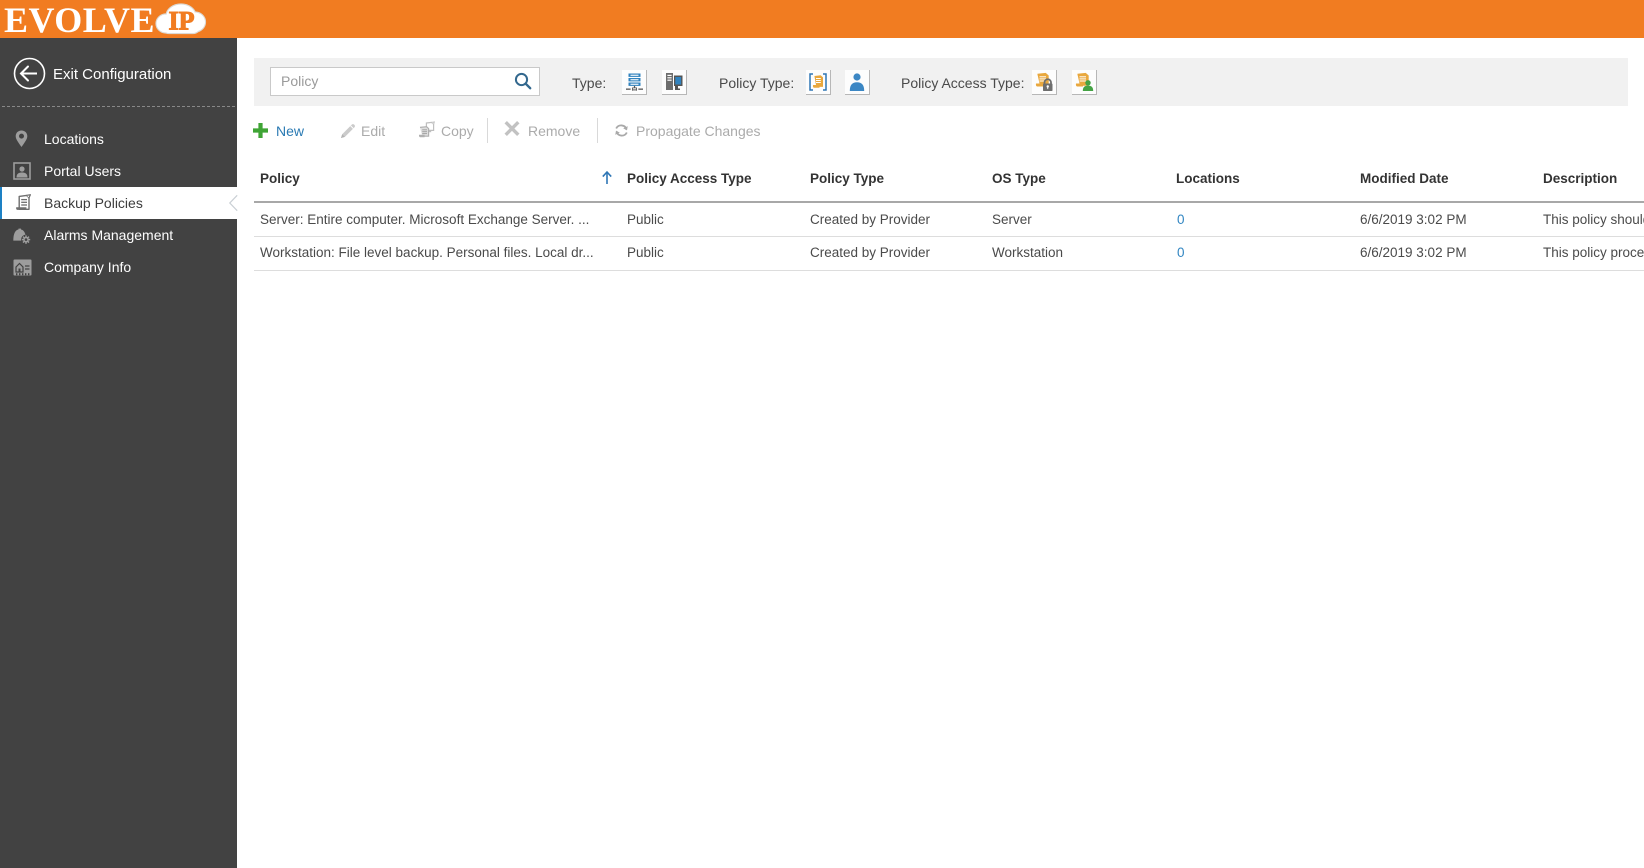 The width and height of the screenshot is (1644, 868). I want to click on svg-text: IP, so click(182, 21).